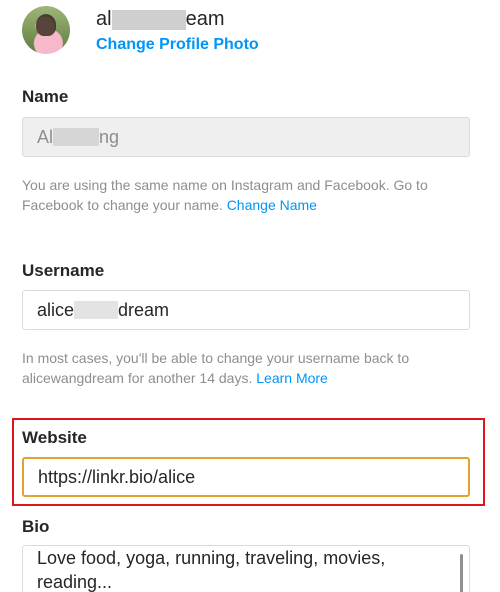 Image resolution: width=500 pixels, height=592 pixels. Describe the element at coordinates (246, 477) in the screenshot. I see `website-input: https://linkr.bio/alice` at that location.